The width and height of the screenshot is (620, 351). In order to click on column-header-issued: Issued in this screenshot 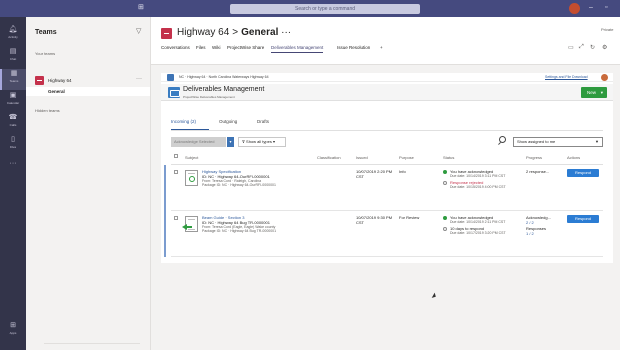, I will do `click(362, 157)`.